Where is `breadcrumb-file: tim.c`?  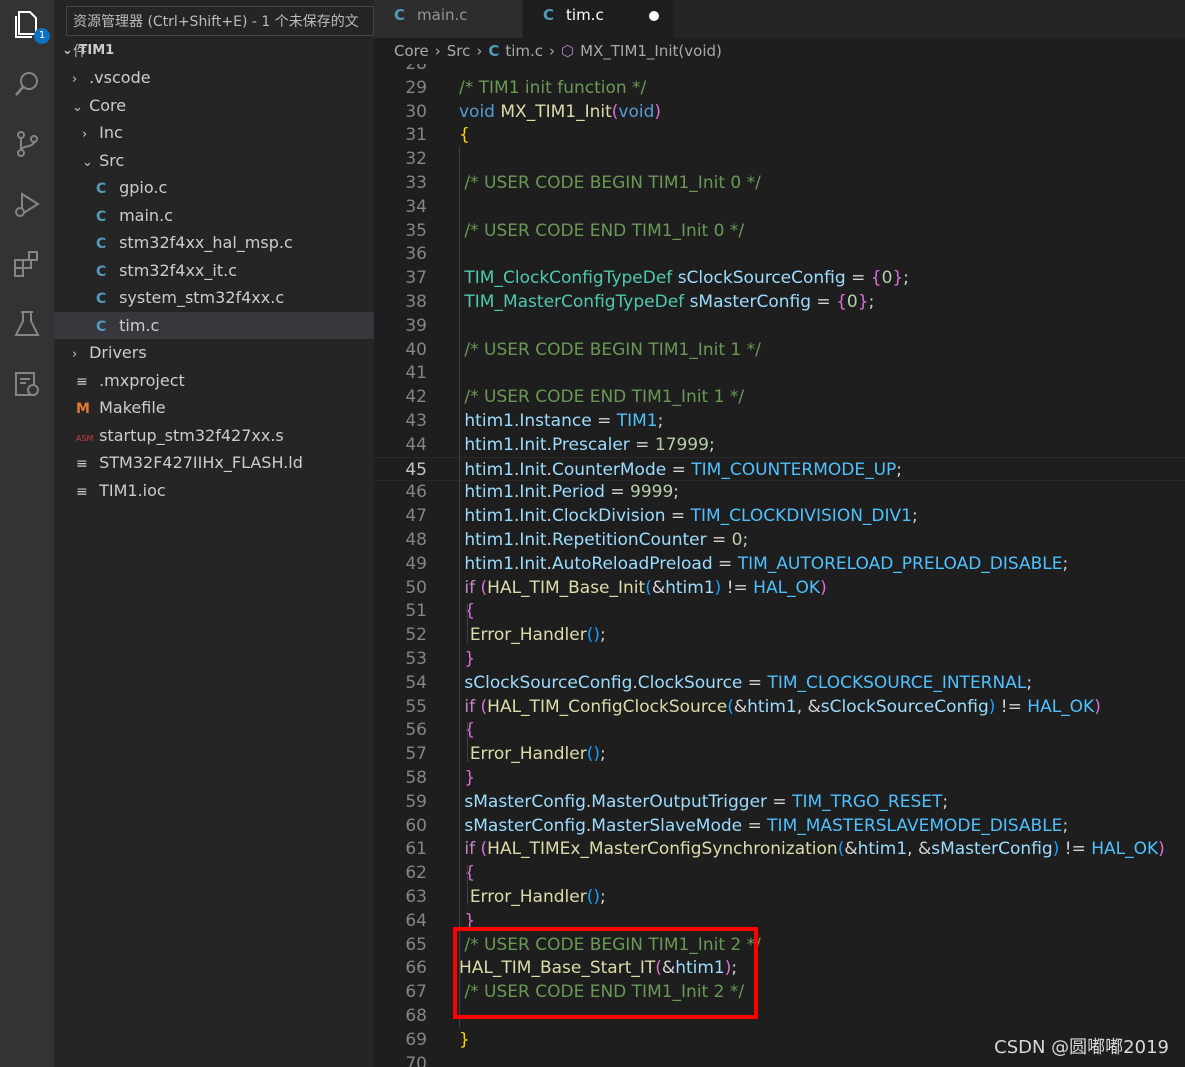
breadcrumb-file: tim.c is located at coordinates (524, 51).